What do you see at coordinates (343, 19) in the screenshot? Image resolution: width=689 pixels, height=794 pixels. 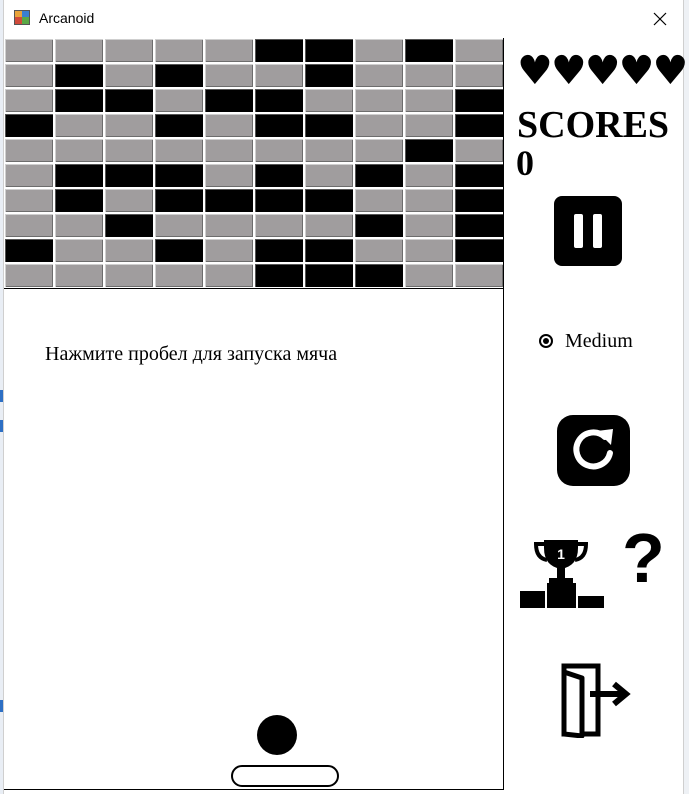 I see `title-bar: Arcanoid` at bounding box center [343, 19].